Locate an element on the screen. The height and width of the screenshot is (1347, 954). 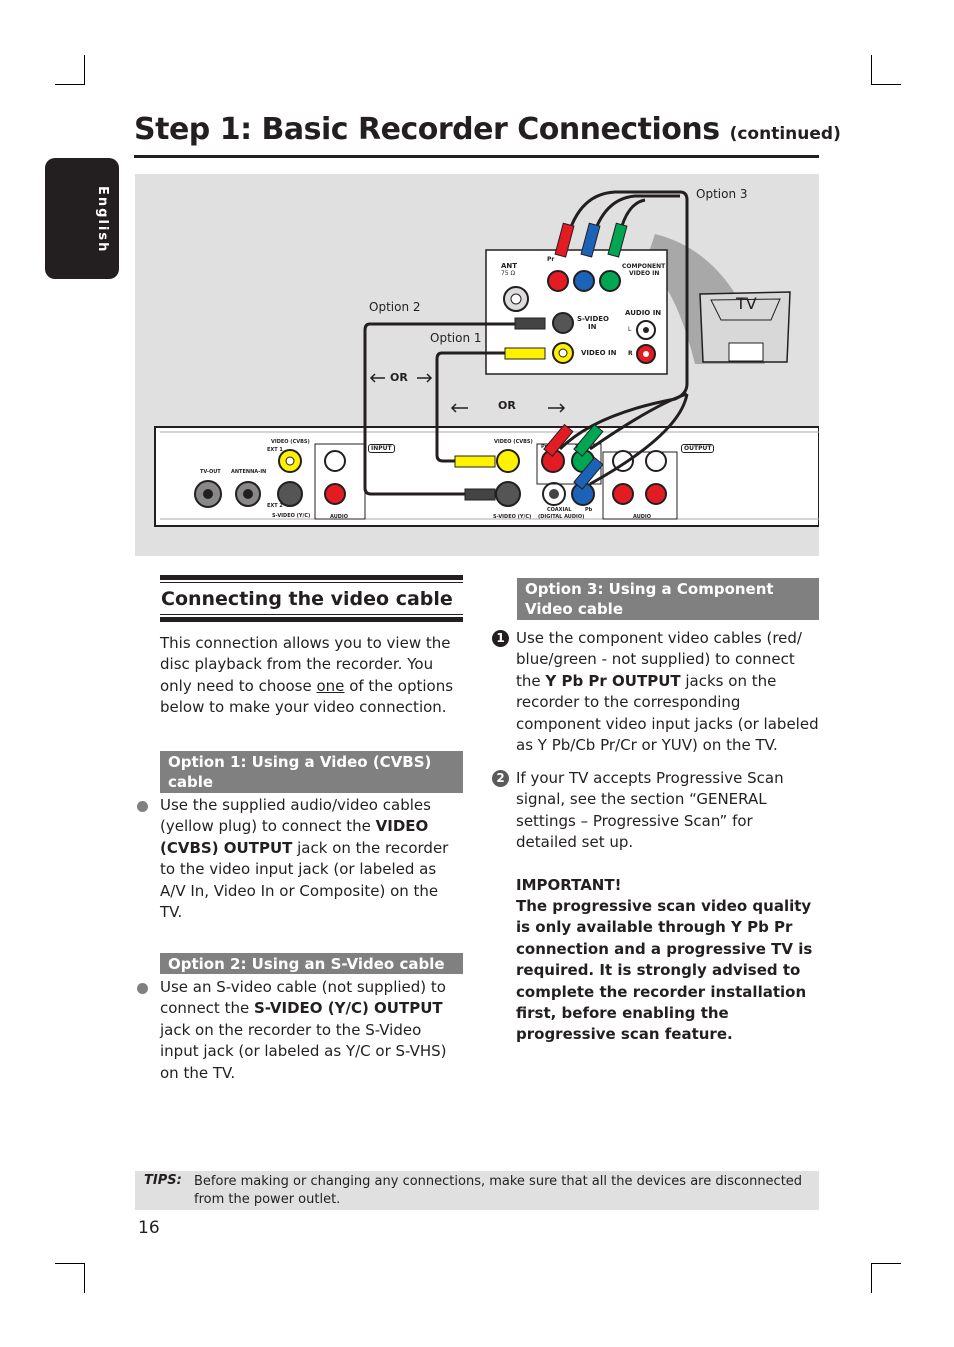
language-tab: English is located at coordinates (82, 218).